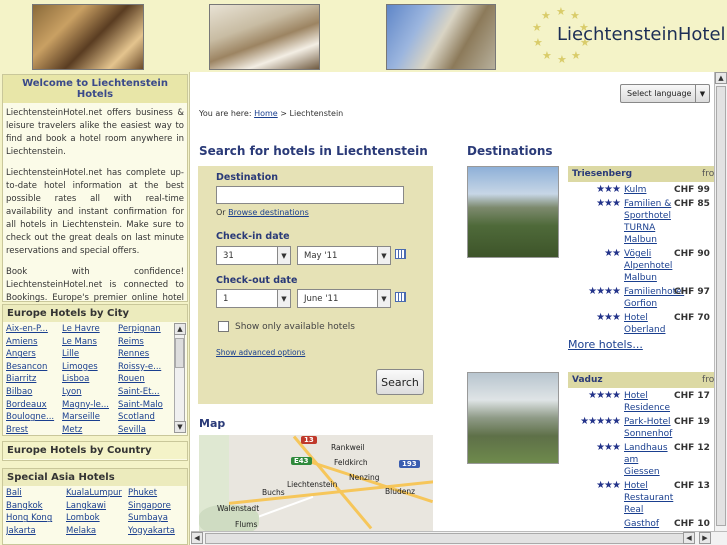  What do you see at coordinates (253, 298) in the screenshot?
I see `checkout-day-select: 1 ▼` at bounding box center [253, 298].